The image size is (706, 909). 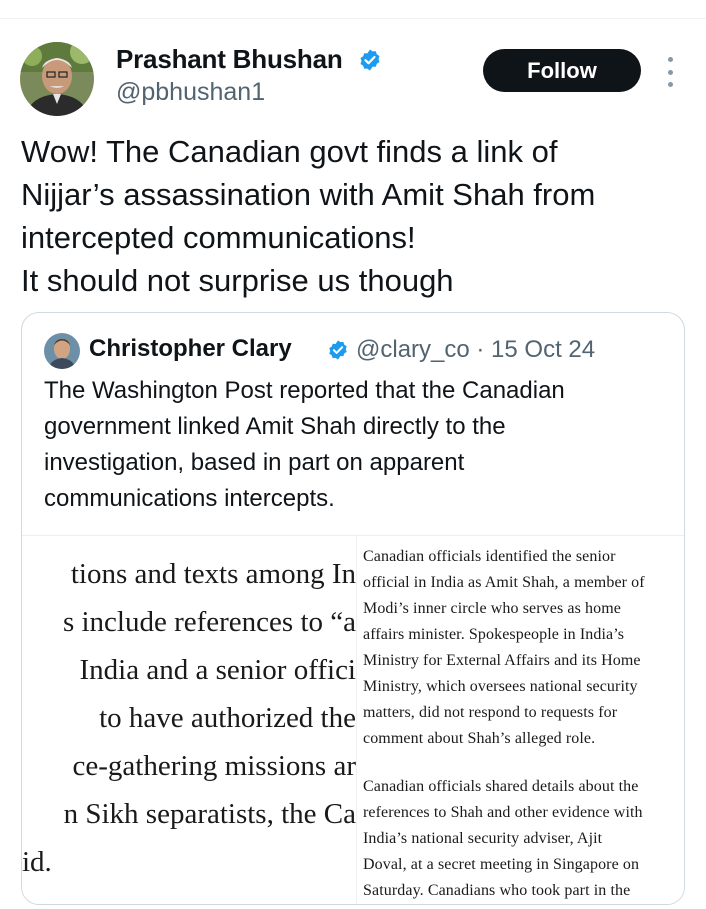 What do you see at coordinates (353, 18) in the screenshot?
I see `top-divider` at bounding box center [353, 18].